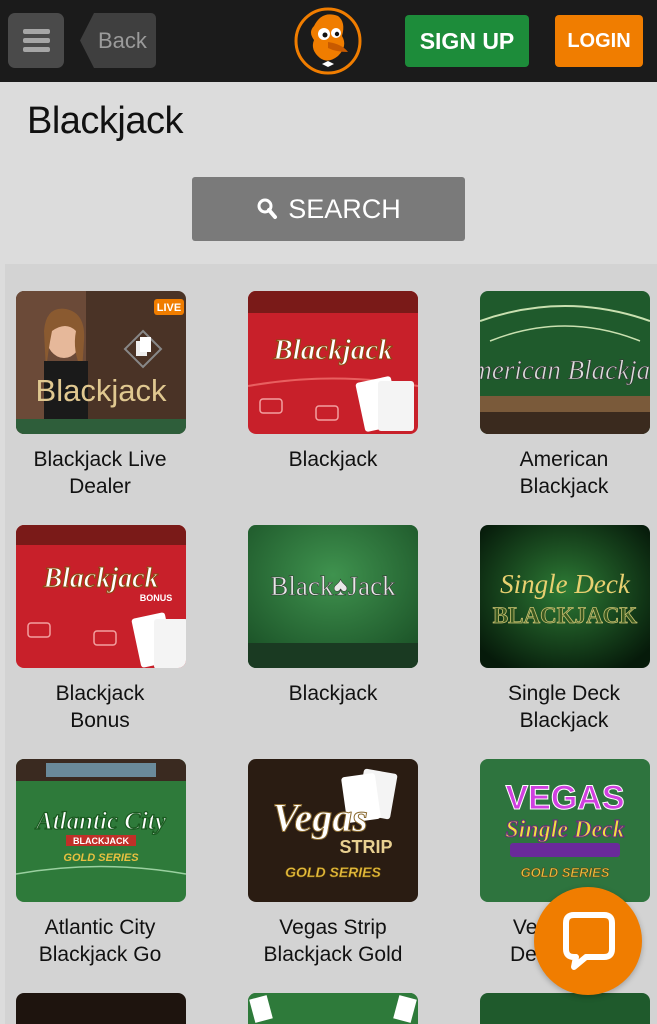 This screenshot has height=1024, width=657. I want to click on game-label-line: American, so click(564, 459).